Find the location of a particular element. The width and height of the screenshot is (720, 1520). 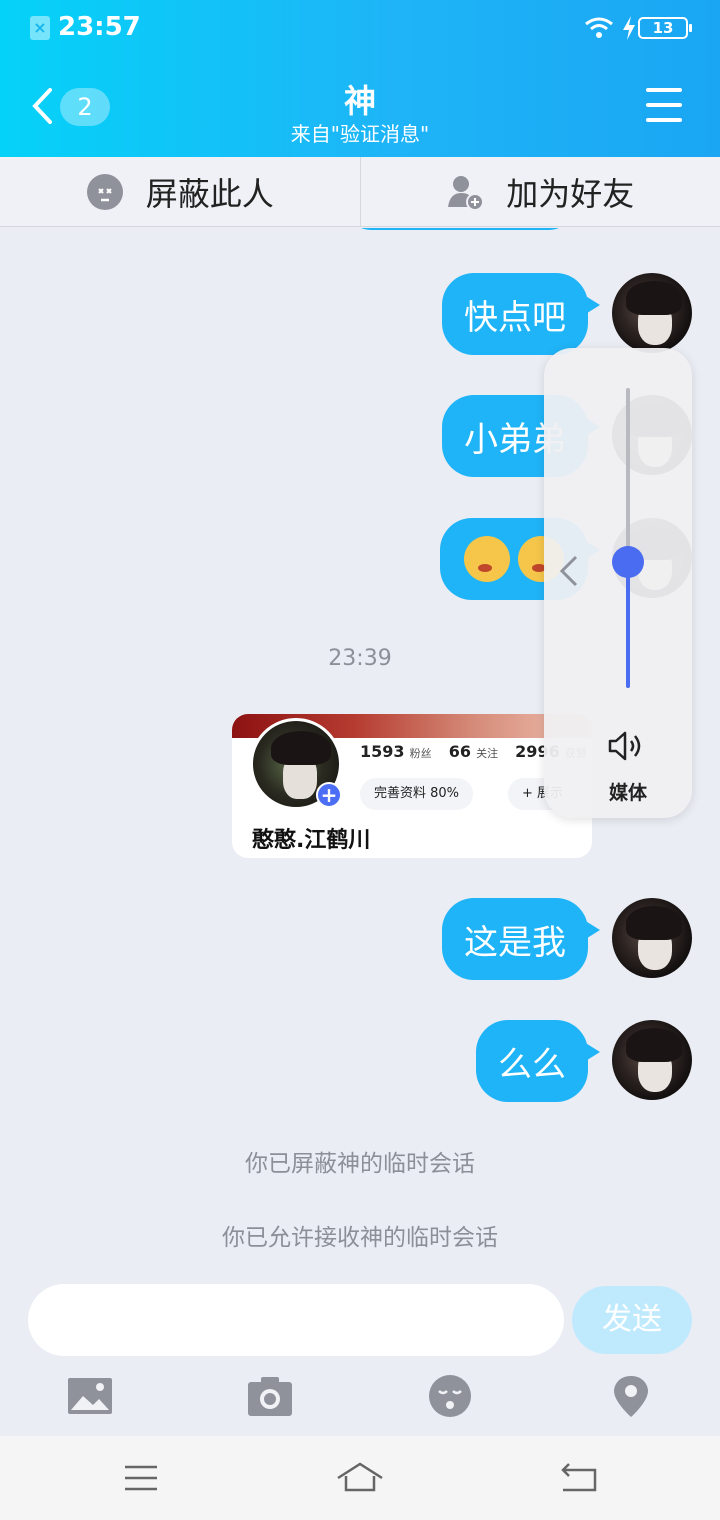

chevron-left-icon is located at coordinates (569, 571).